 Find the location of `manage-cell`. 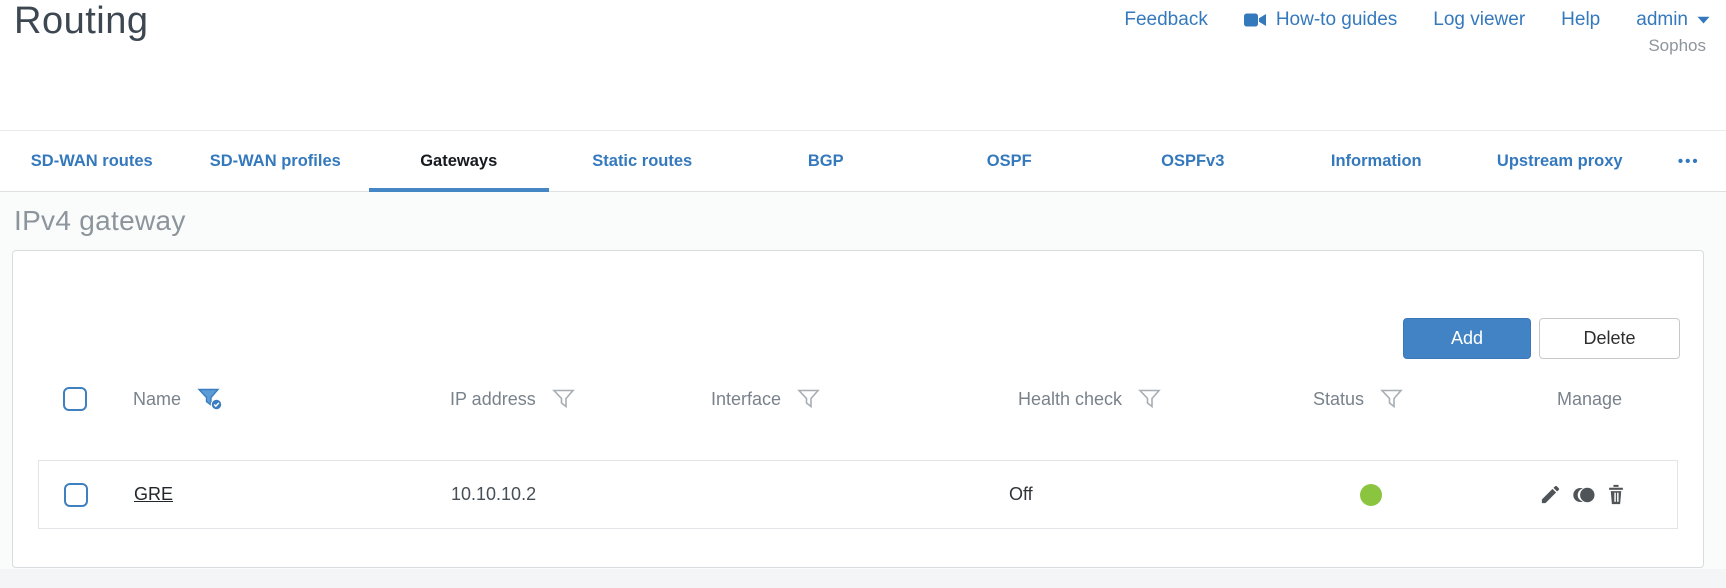

manage-cell is located at coordinates (1583, 494).